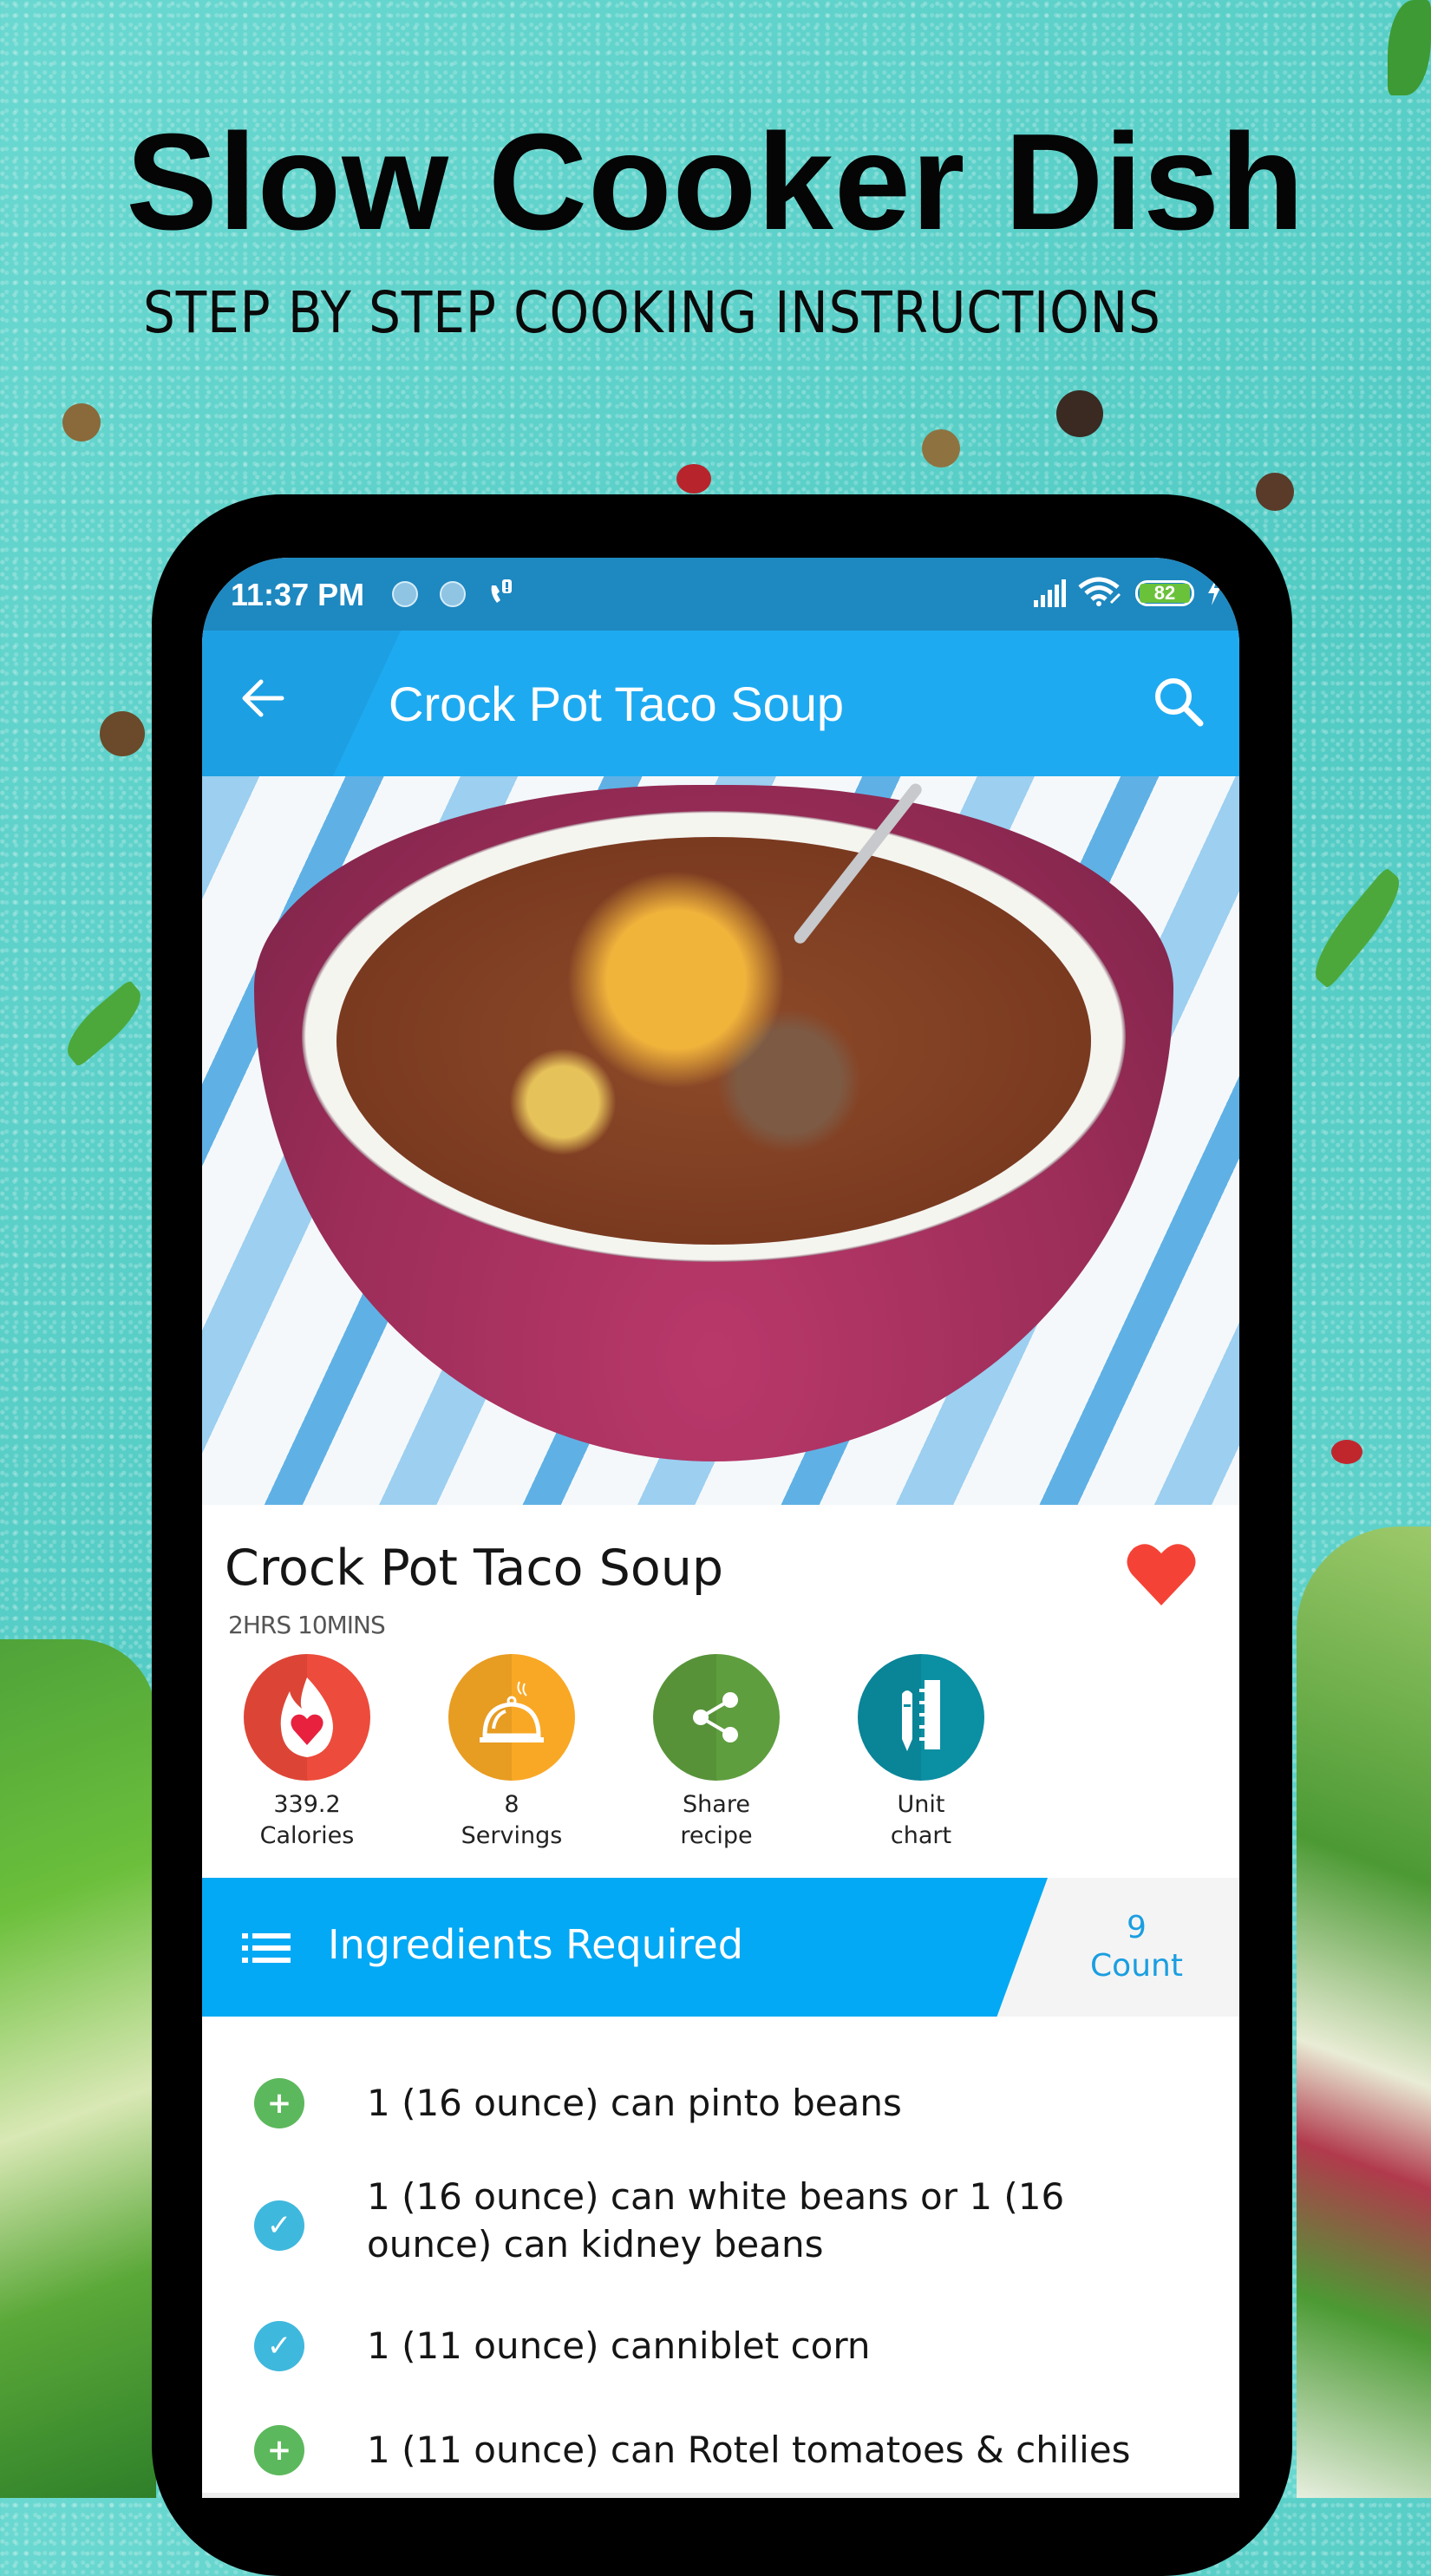 This screenshot has width=1431, height=2576. I want to click on serving-cloche-icon, so click(512, 1711).